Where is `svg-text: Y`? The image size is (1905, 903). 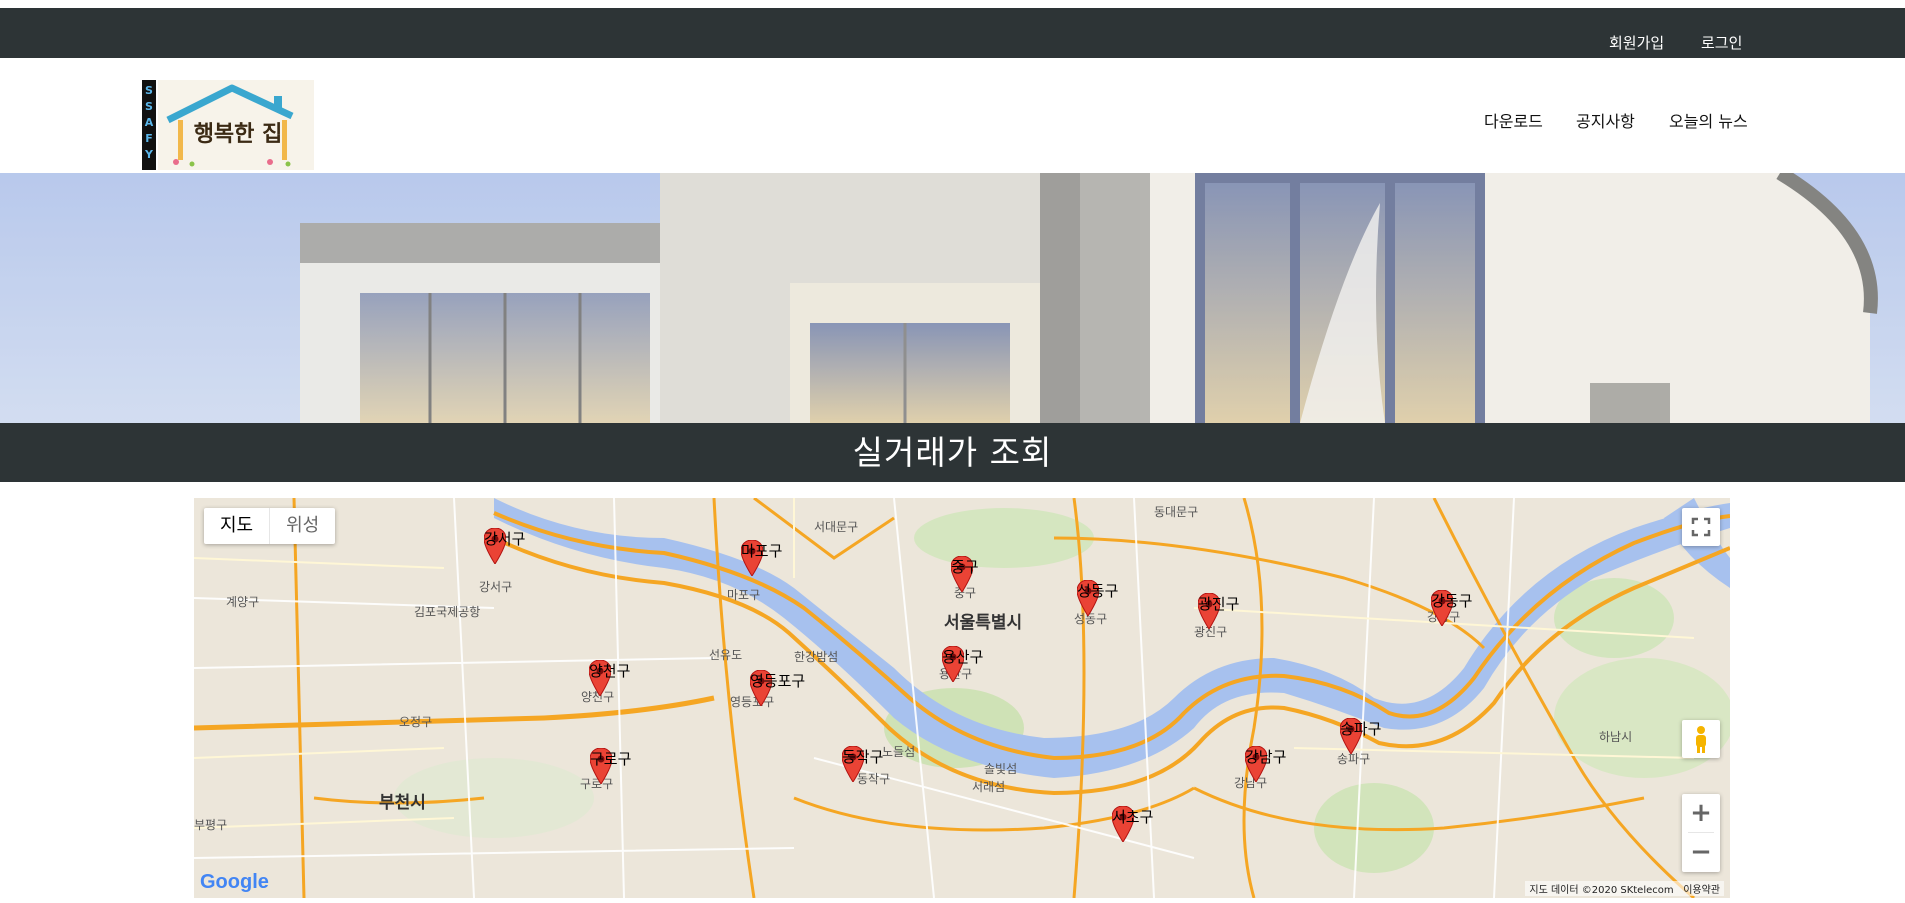
svg-text: Y is located at coordinates (149, 154).